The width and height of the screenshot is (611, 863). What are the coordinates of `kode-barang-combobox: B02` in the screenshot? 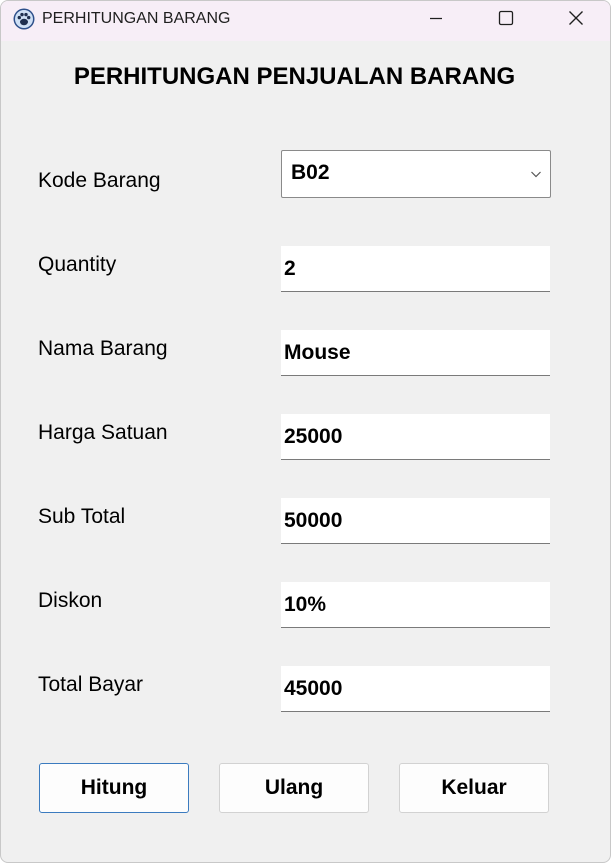 It's located at (416, 174).